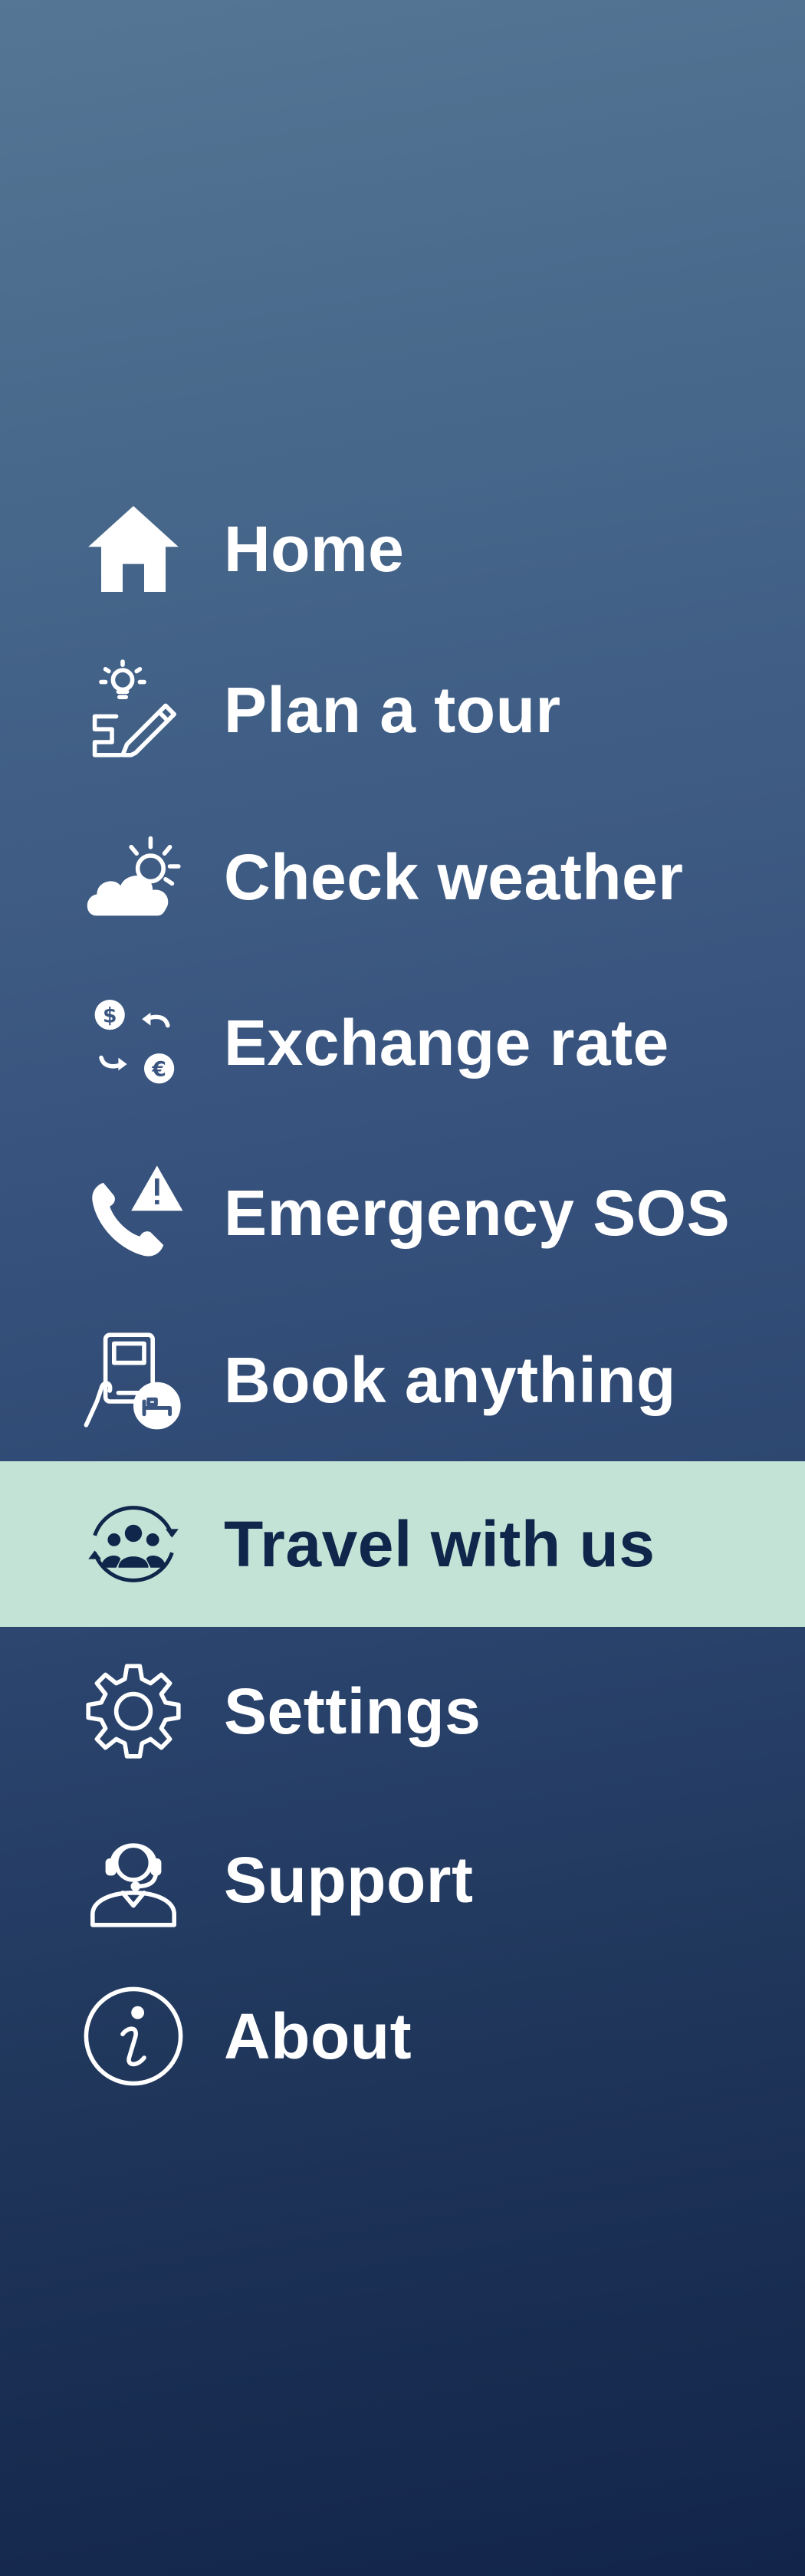 This screenshot has width=805, height=2576. I want to click on menu-item-about: About, so click(402, 2036).